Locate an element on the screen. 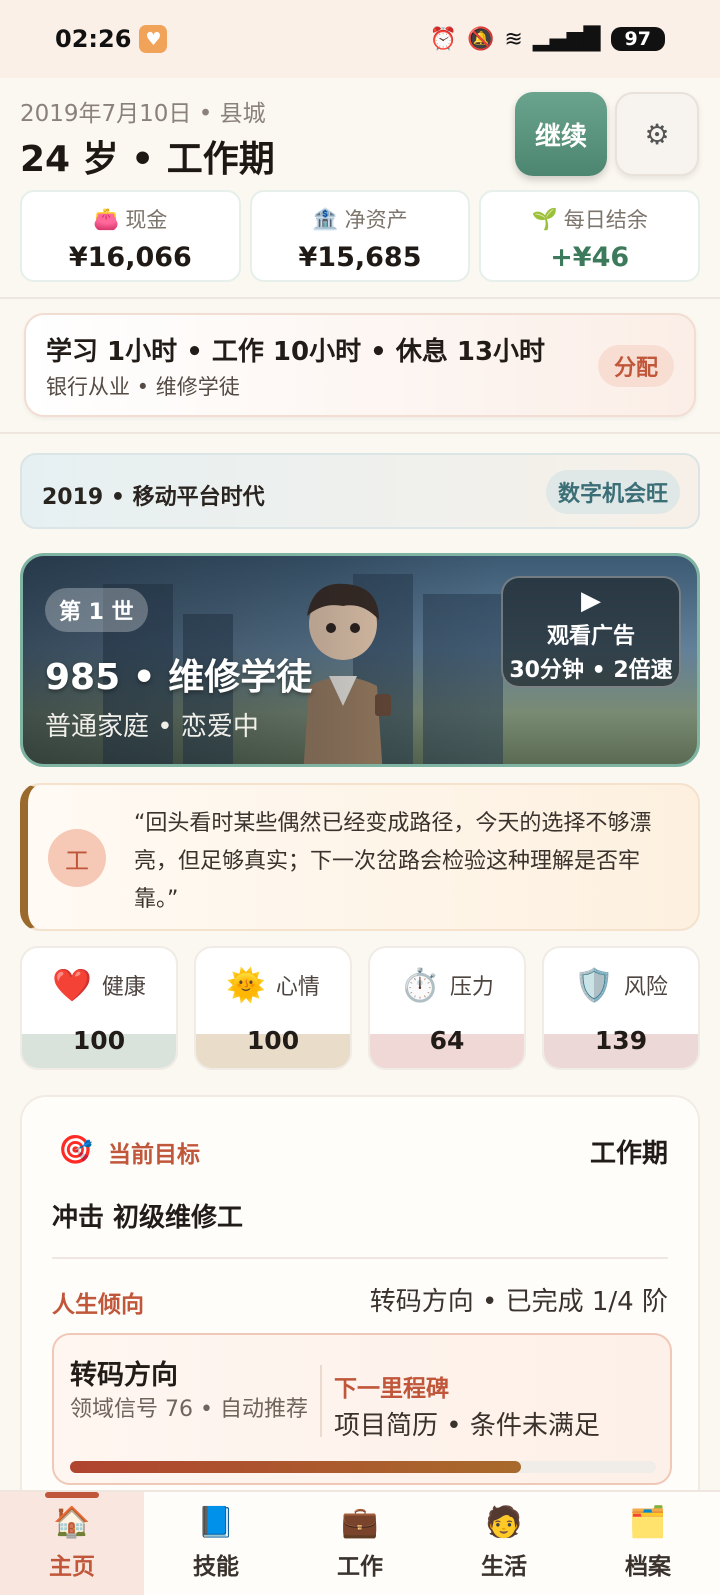 This screenshot has width=720, height=1595. metric-health: ❤️ 健康 100 is located at coordinates (99, 1008).